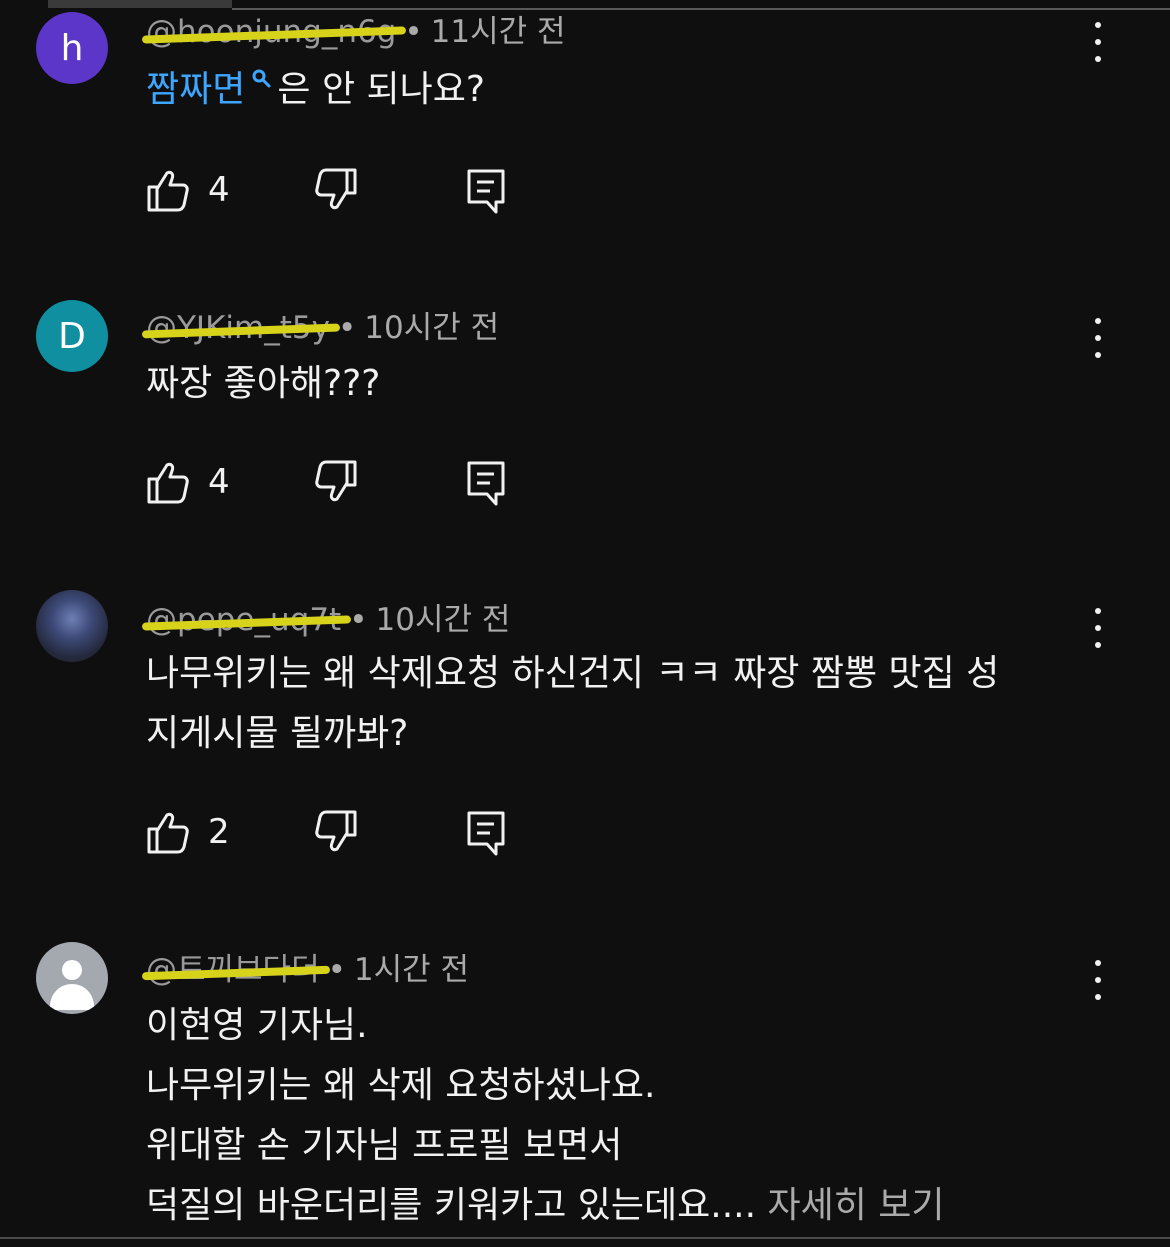 This screenshot has height=1247, width=1170. Describe the element at coordinates (72, 970) in the screenshot. I see `default-avatar-icon` at that location.